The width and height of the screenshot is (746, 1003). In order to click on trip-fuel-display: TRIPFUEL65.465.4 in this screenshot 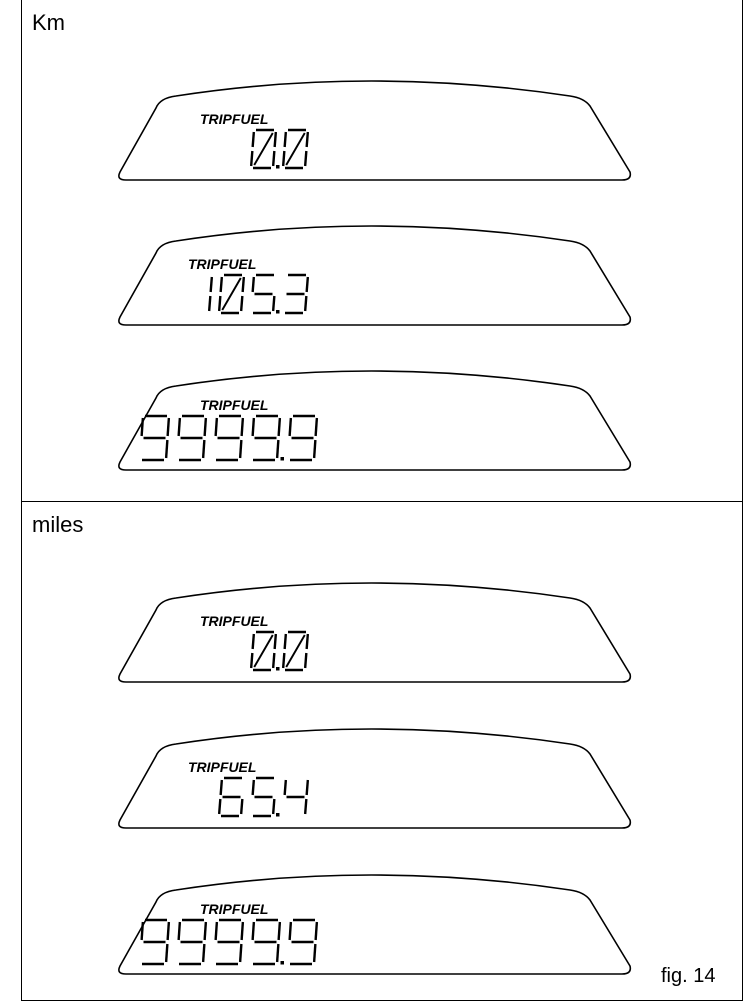, I will do `click(373, 783)`.